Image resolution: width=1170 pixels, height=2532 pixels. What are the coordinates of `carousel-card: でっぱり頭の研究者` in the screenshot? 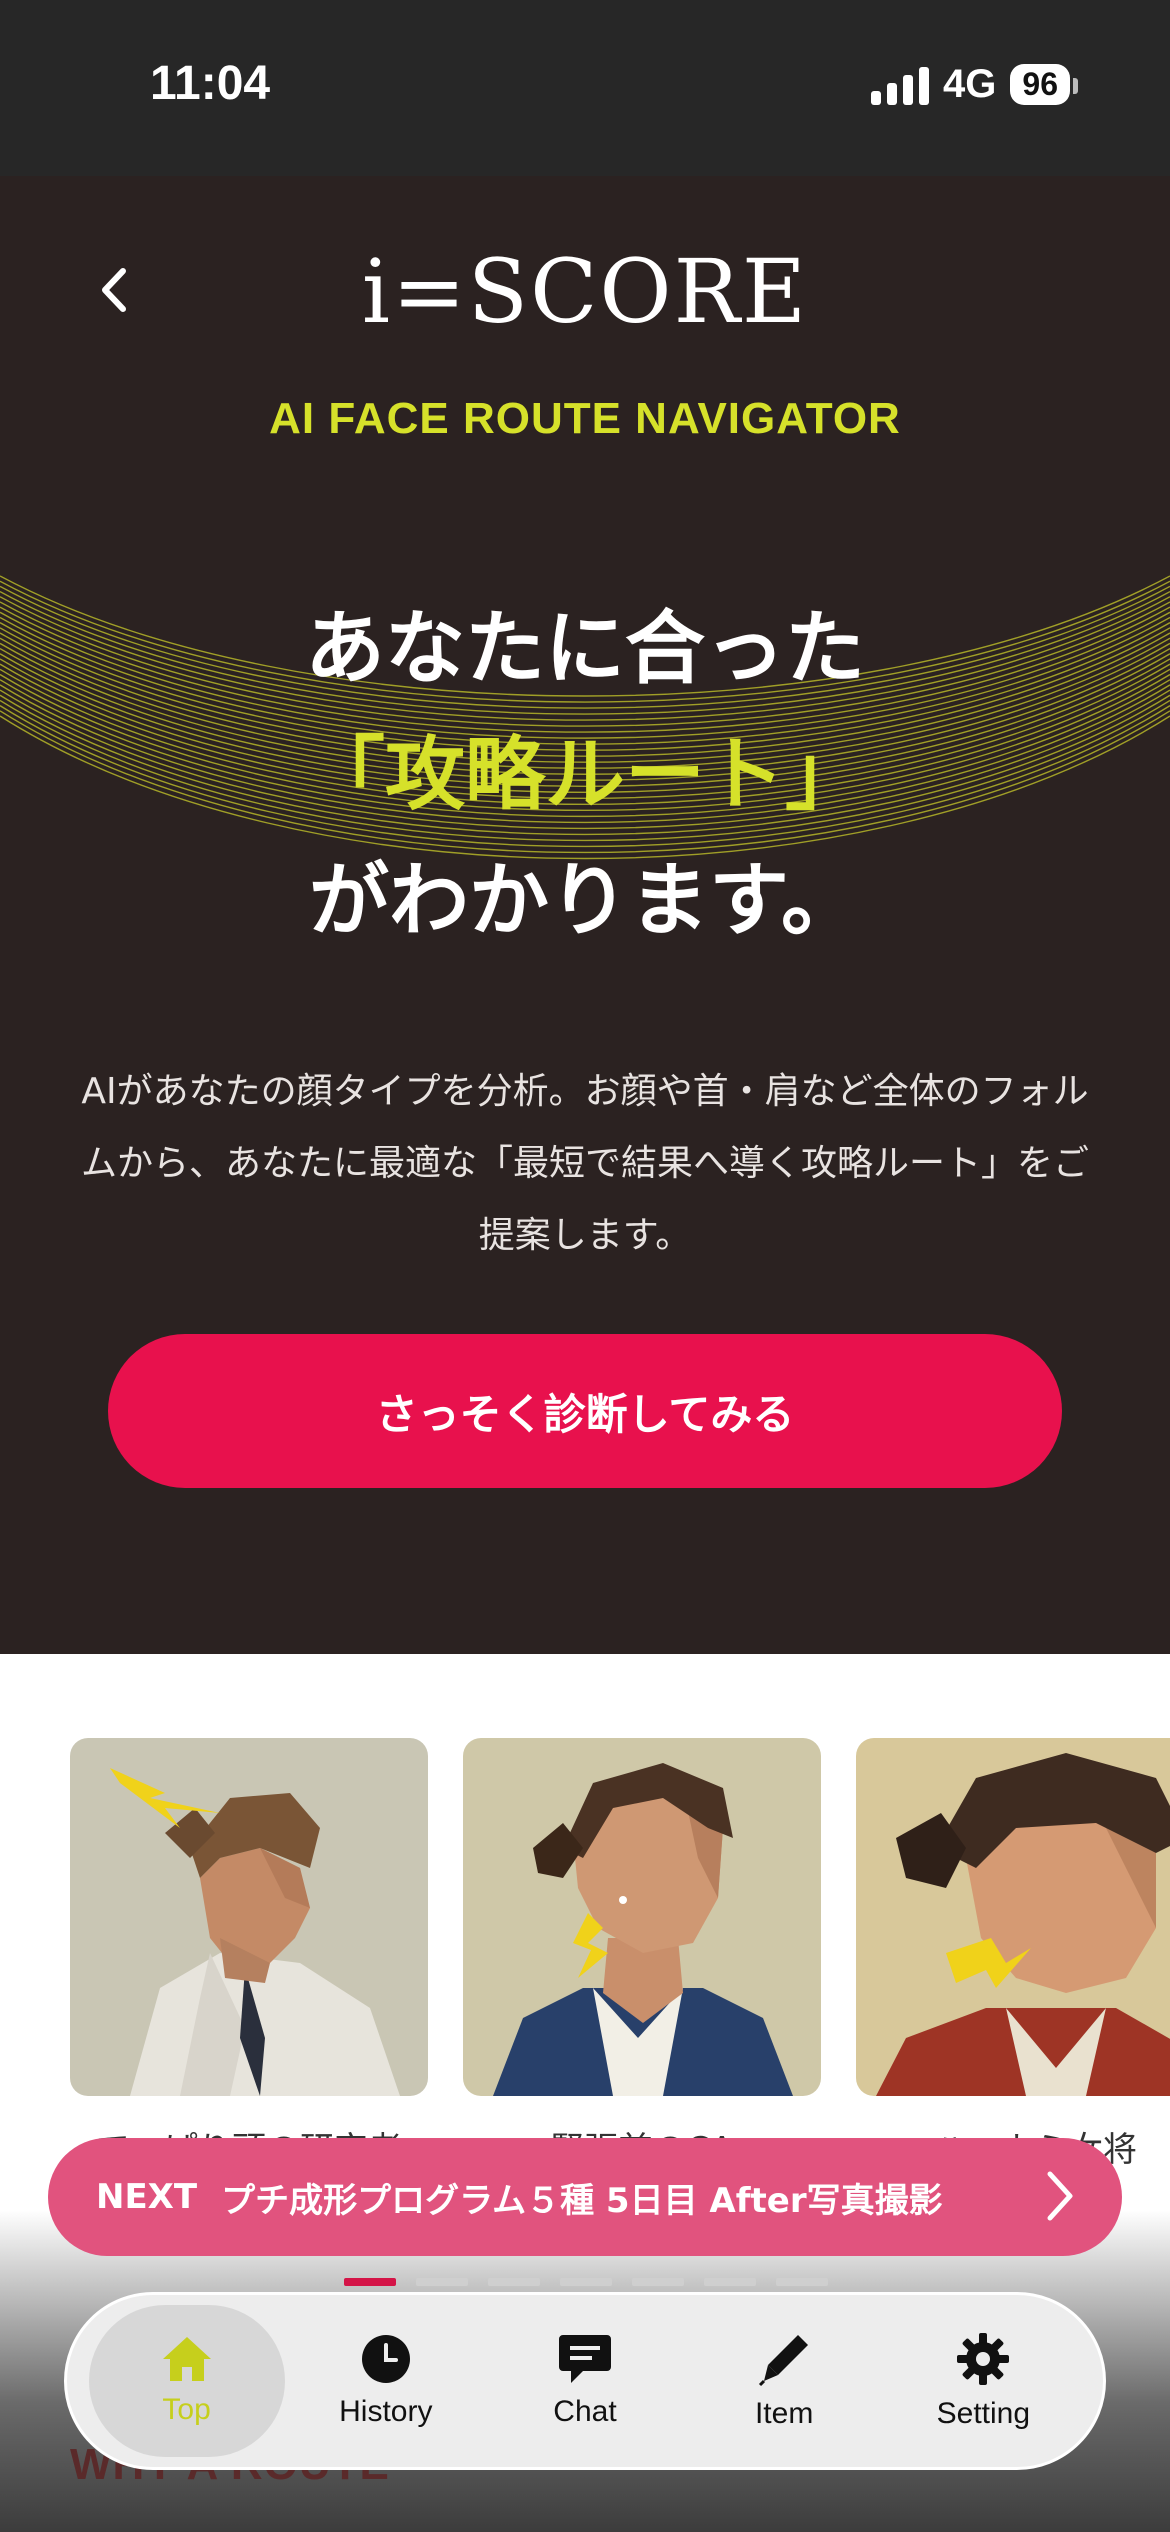 It's located at (249, 1954).